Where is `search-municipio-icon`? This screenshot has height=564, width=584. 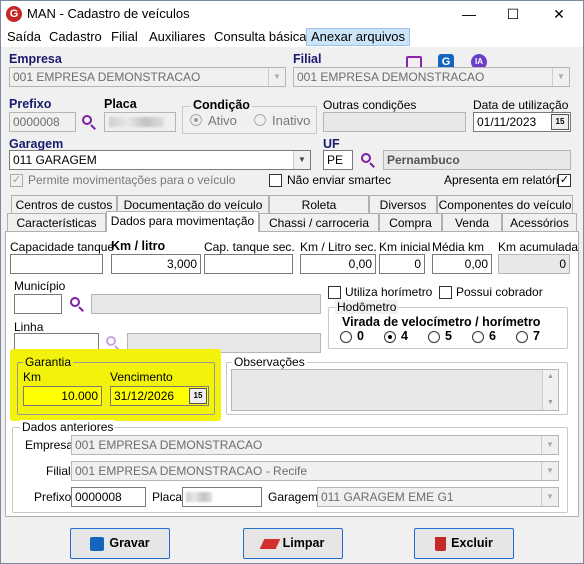
search-municipio-icon is located at coordinates (77, 304).